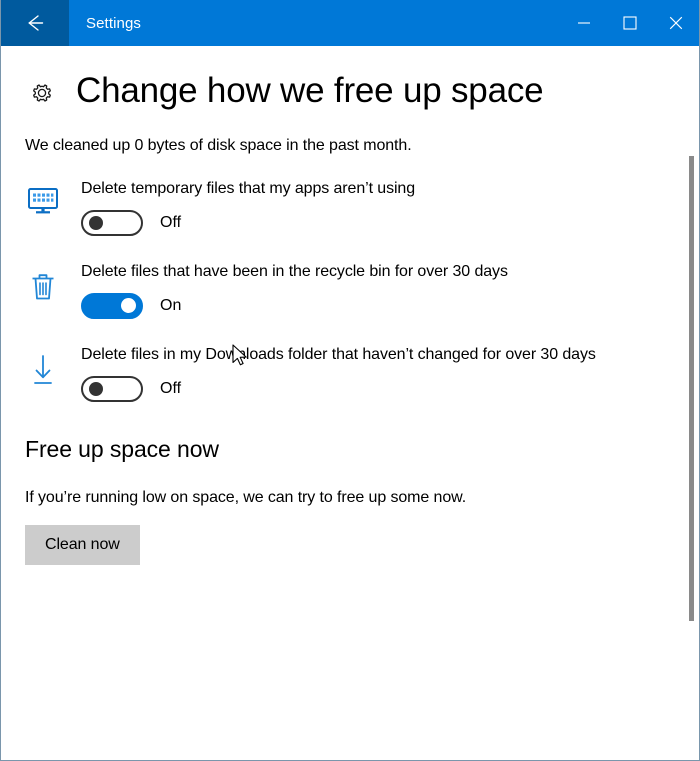 Image resolution: width=700 pixels, height=761 pixels. Describe the element at coordinates (171, 305) in the screenshot. I see `toggle-state-label: On` at that location.